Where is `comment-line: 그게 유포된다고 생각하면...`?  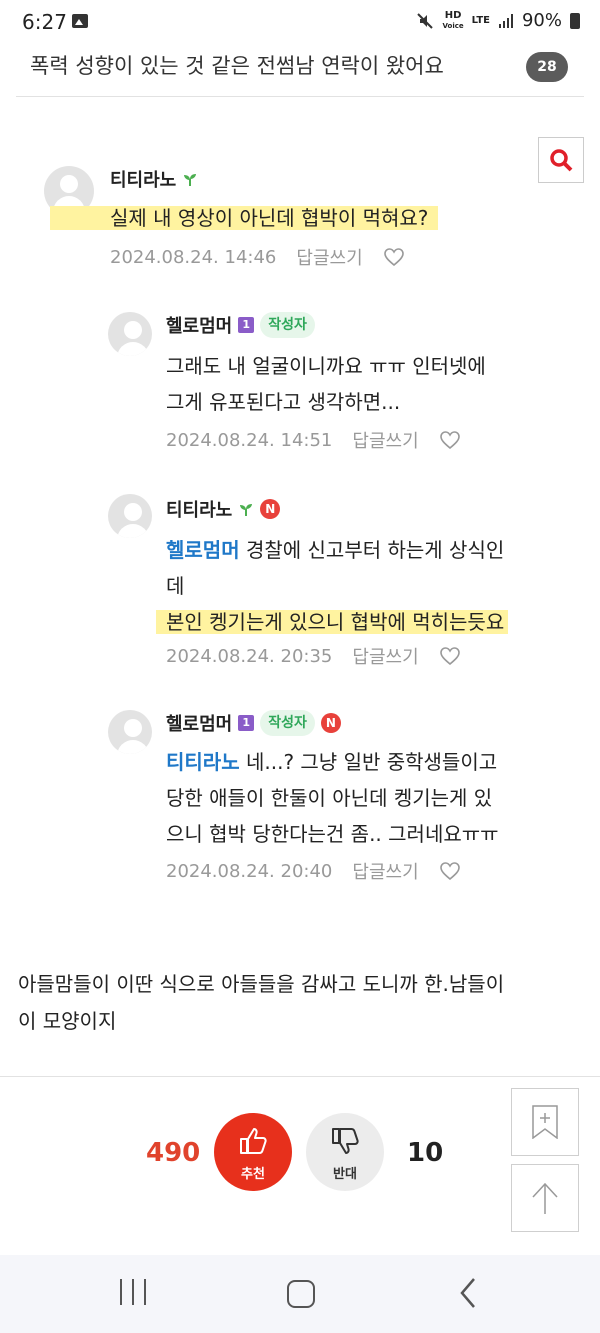
comment-line: 그게 유포된다고 생각하면... is located at coordinates (283, 402).